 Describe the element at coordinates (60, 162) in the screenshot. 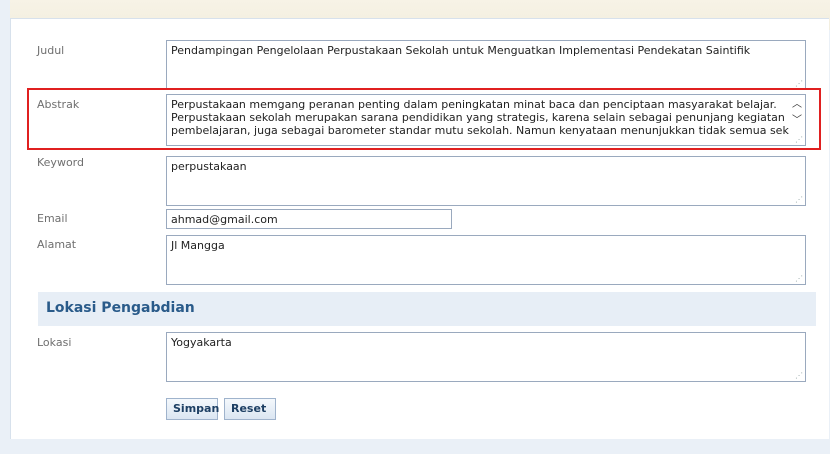

I see `keyword-label: Keyword` at that location.